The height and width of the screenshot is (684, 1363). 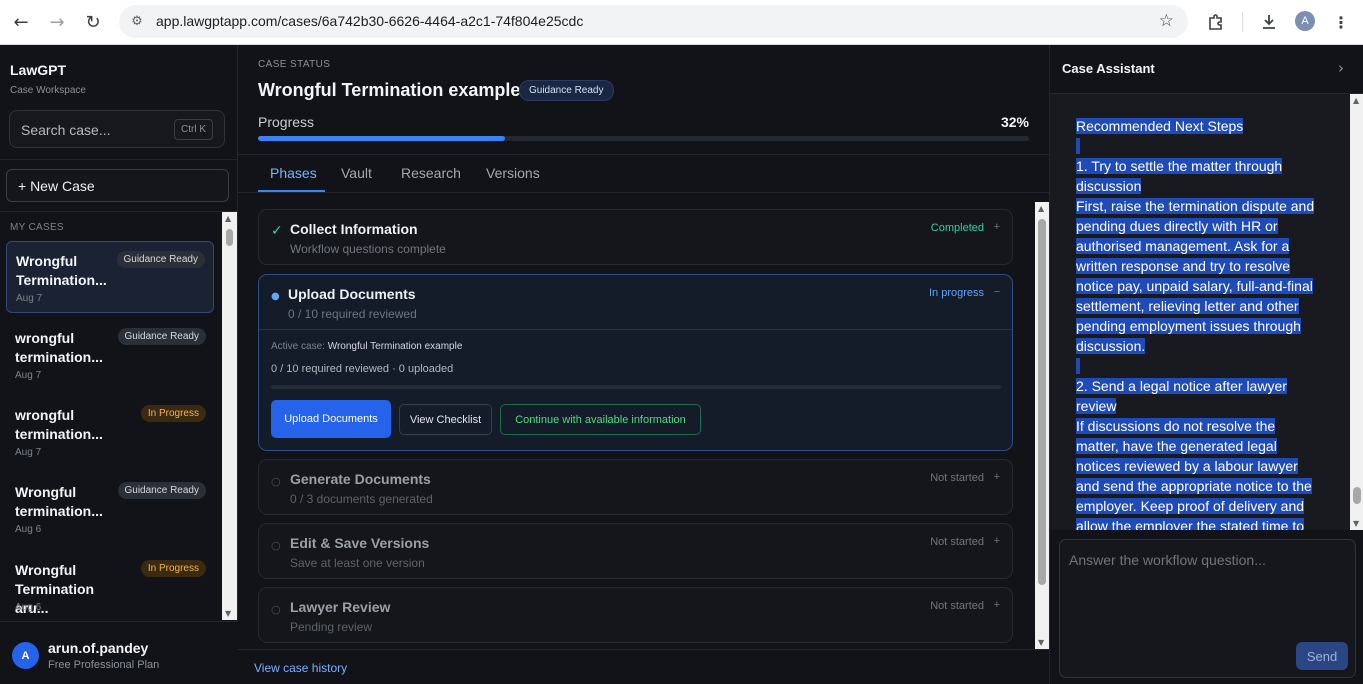 What do you see at coordinates (277, 231) in the screenshot?
I see `check-icon: ✓` at bounding box center [277, 231].